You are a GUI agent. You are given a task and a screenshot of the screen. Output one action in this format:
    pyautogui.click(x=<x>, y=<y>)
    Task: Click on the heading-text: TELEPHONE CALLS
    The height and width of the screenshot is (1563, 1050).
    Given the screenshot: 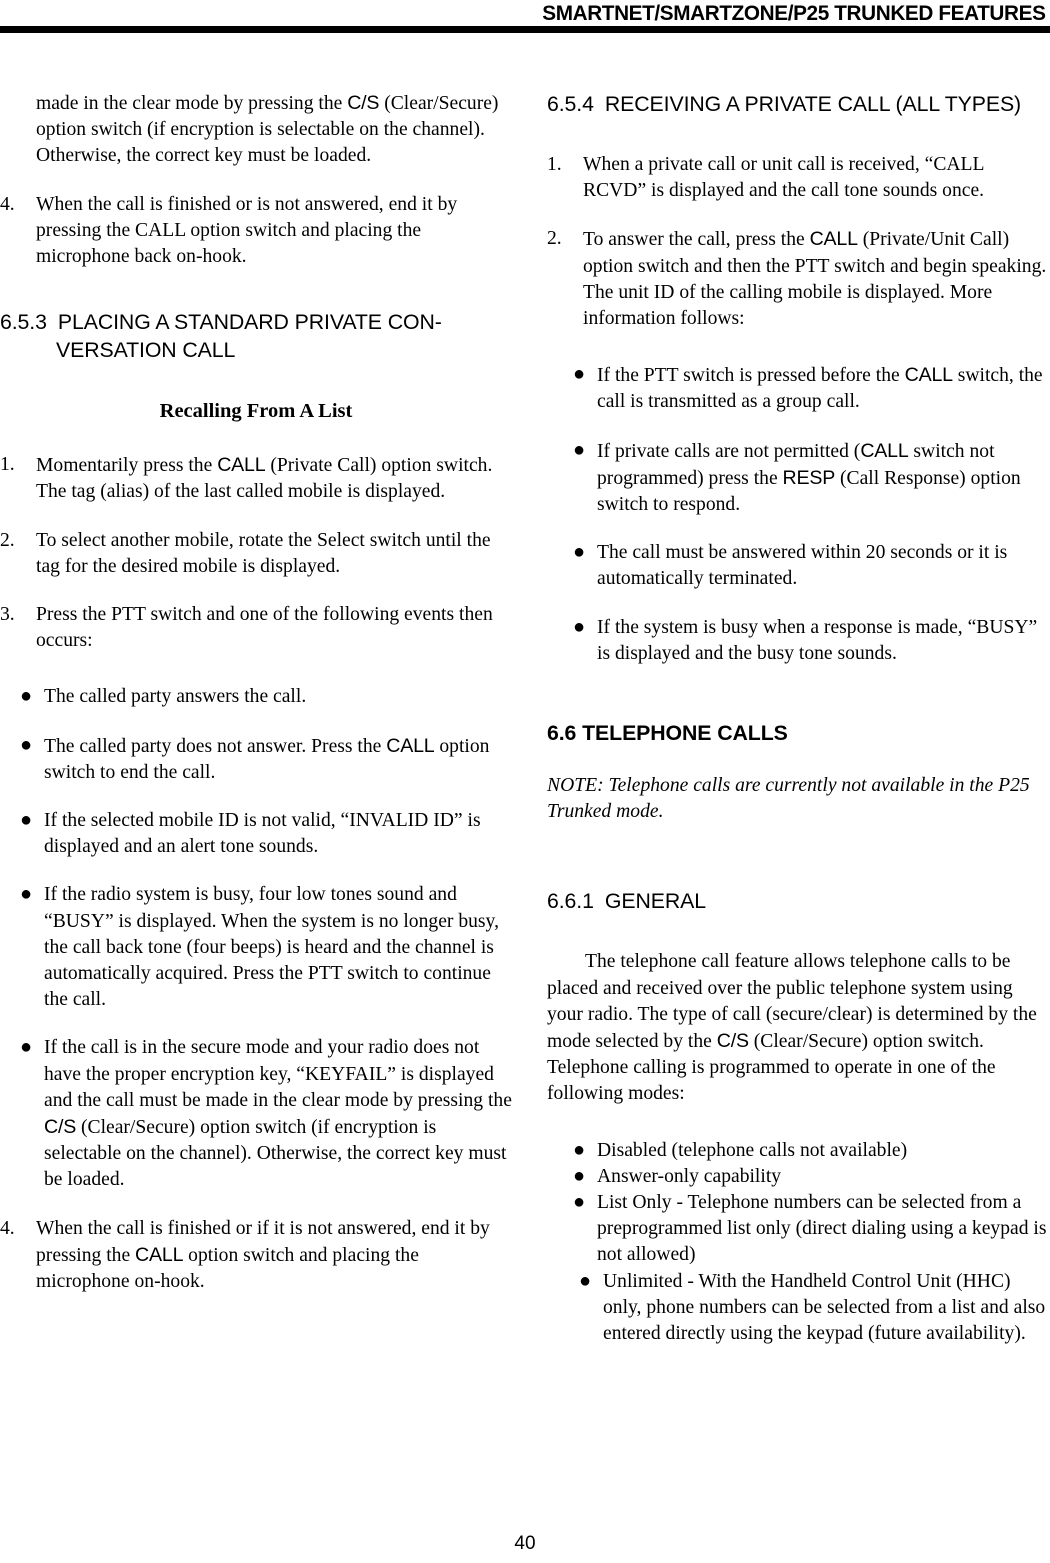 What is the action you would take?
    pyautogui.click(x=685, y=733)
    